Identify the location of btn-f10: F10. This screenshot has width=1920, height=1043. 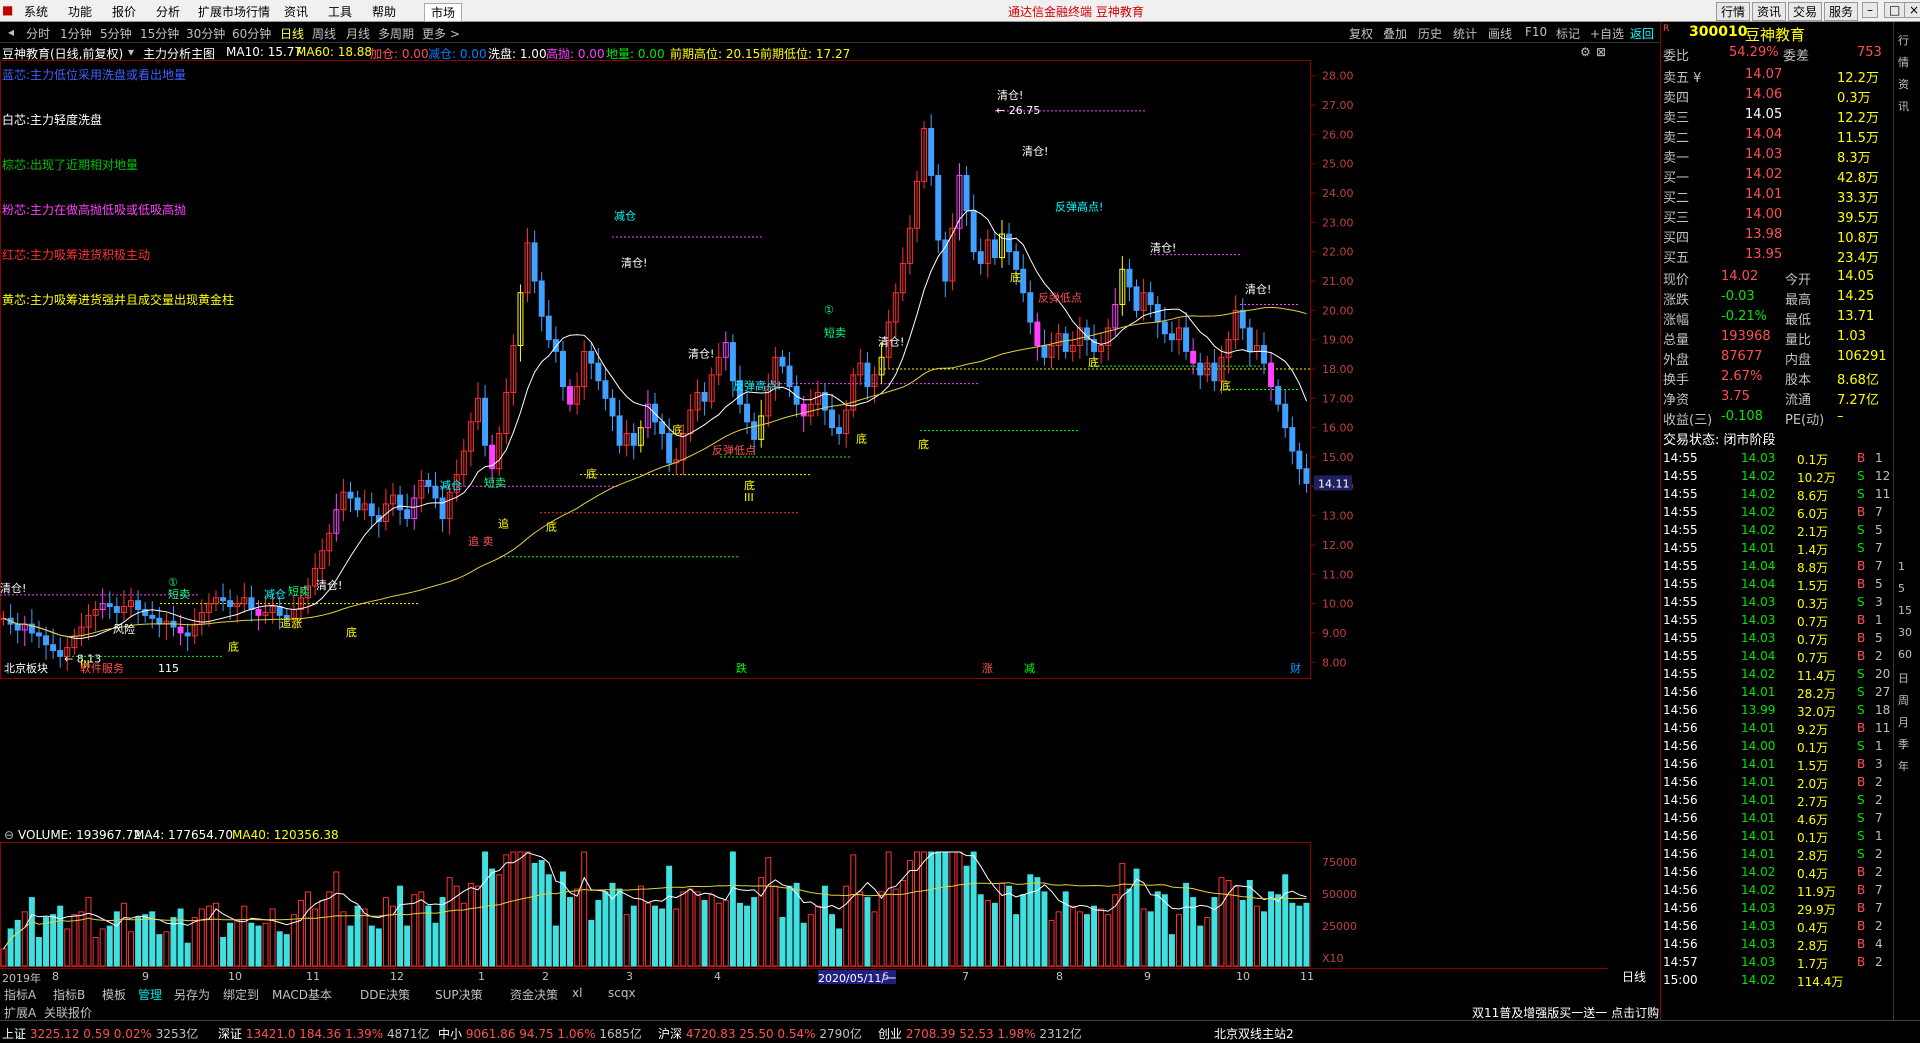
(1536, 32).